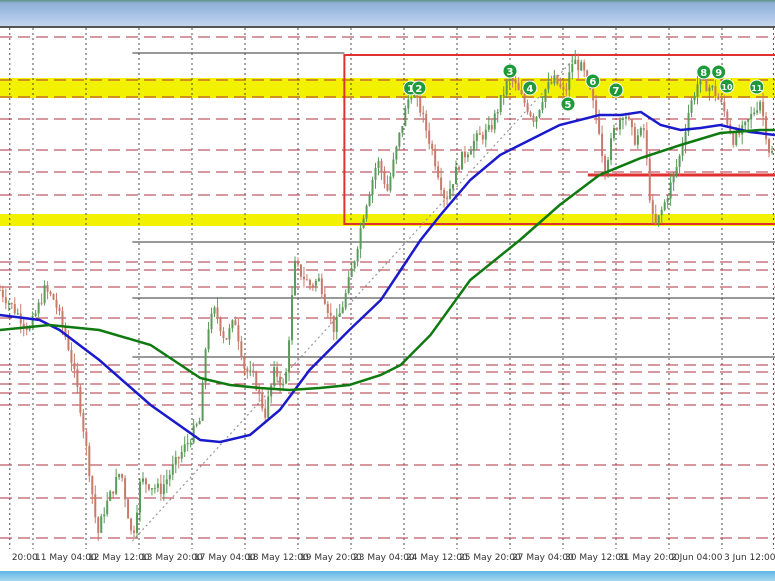 The width and height of the screenshot is (775, 581). What do you see at coordinates (530, 88) in the screenshot?
I see `swing-marker: 4` at bounding box center [530, 88].